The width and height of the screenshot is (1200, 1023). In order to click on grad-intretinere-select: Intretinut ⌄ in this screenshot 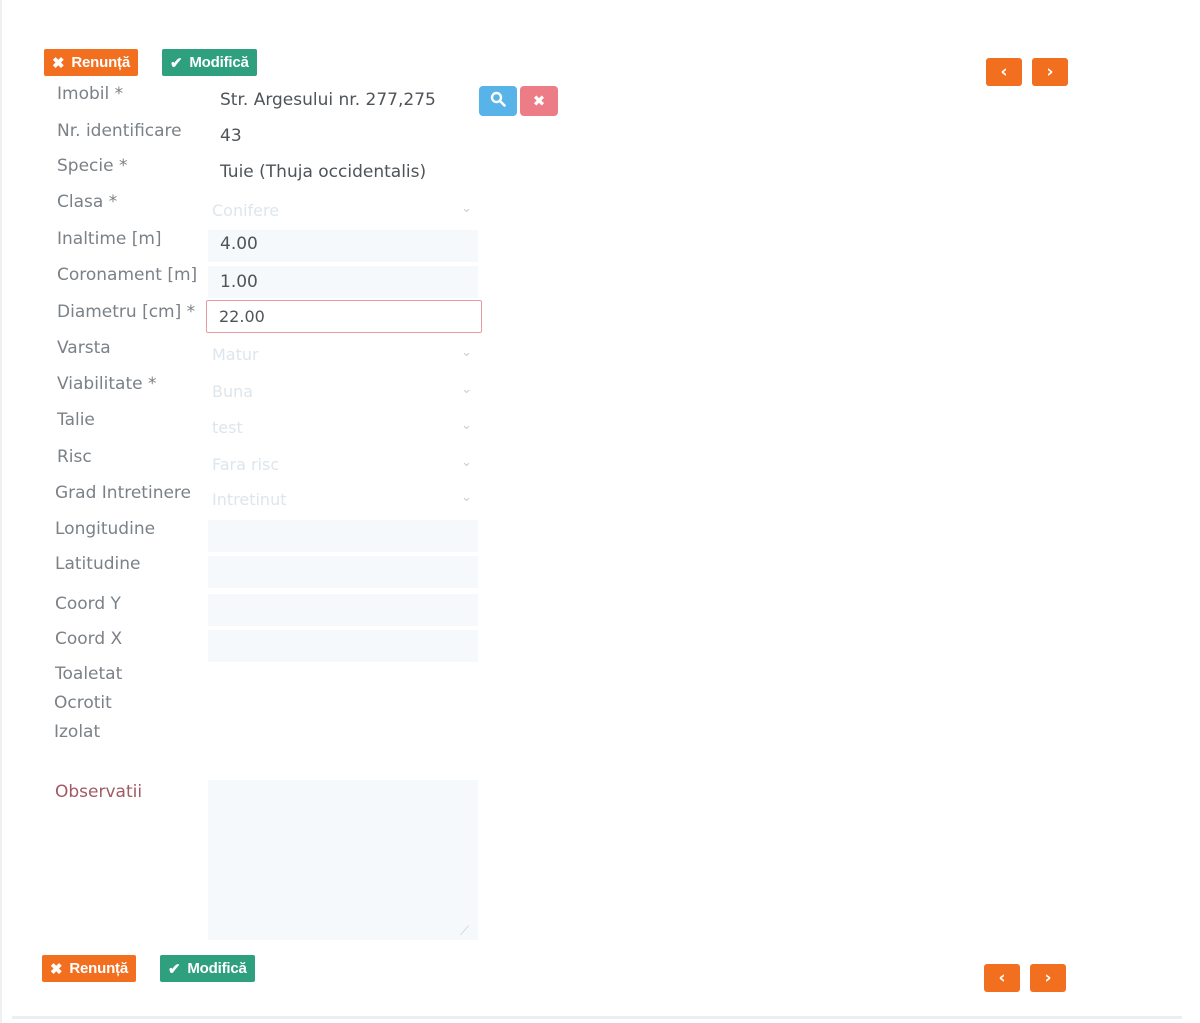, I will do `click(343, 499)`.